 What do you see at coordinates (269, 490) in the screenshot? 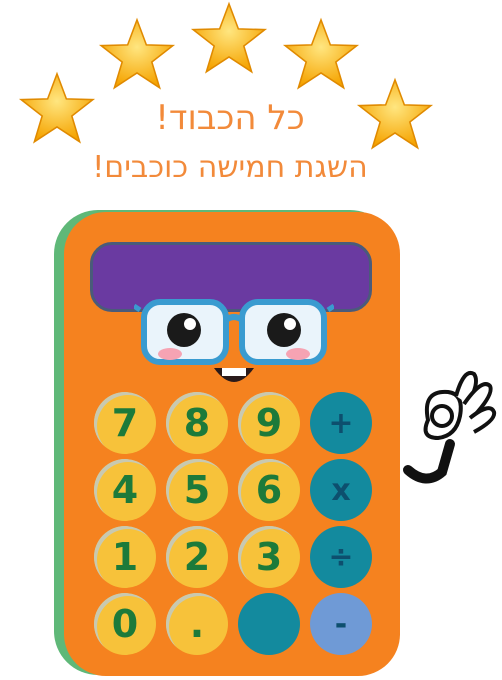
I see `key-6: 6` at bounding box center [269, 490].